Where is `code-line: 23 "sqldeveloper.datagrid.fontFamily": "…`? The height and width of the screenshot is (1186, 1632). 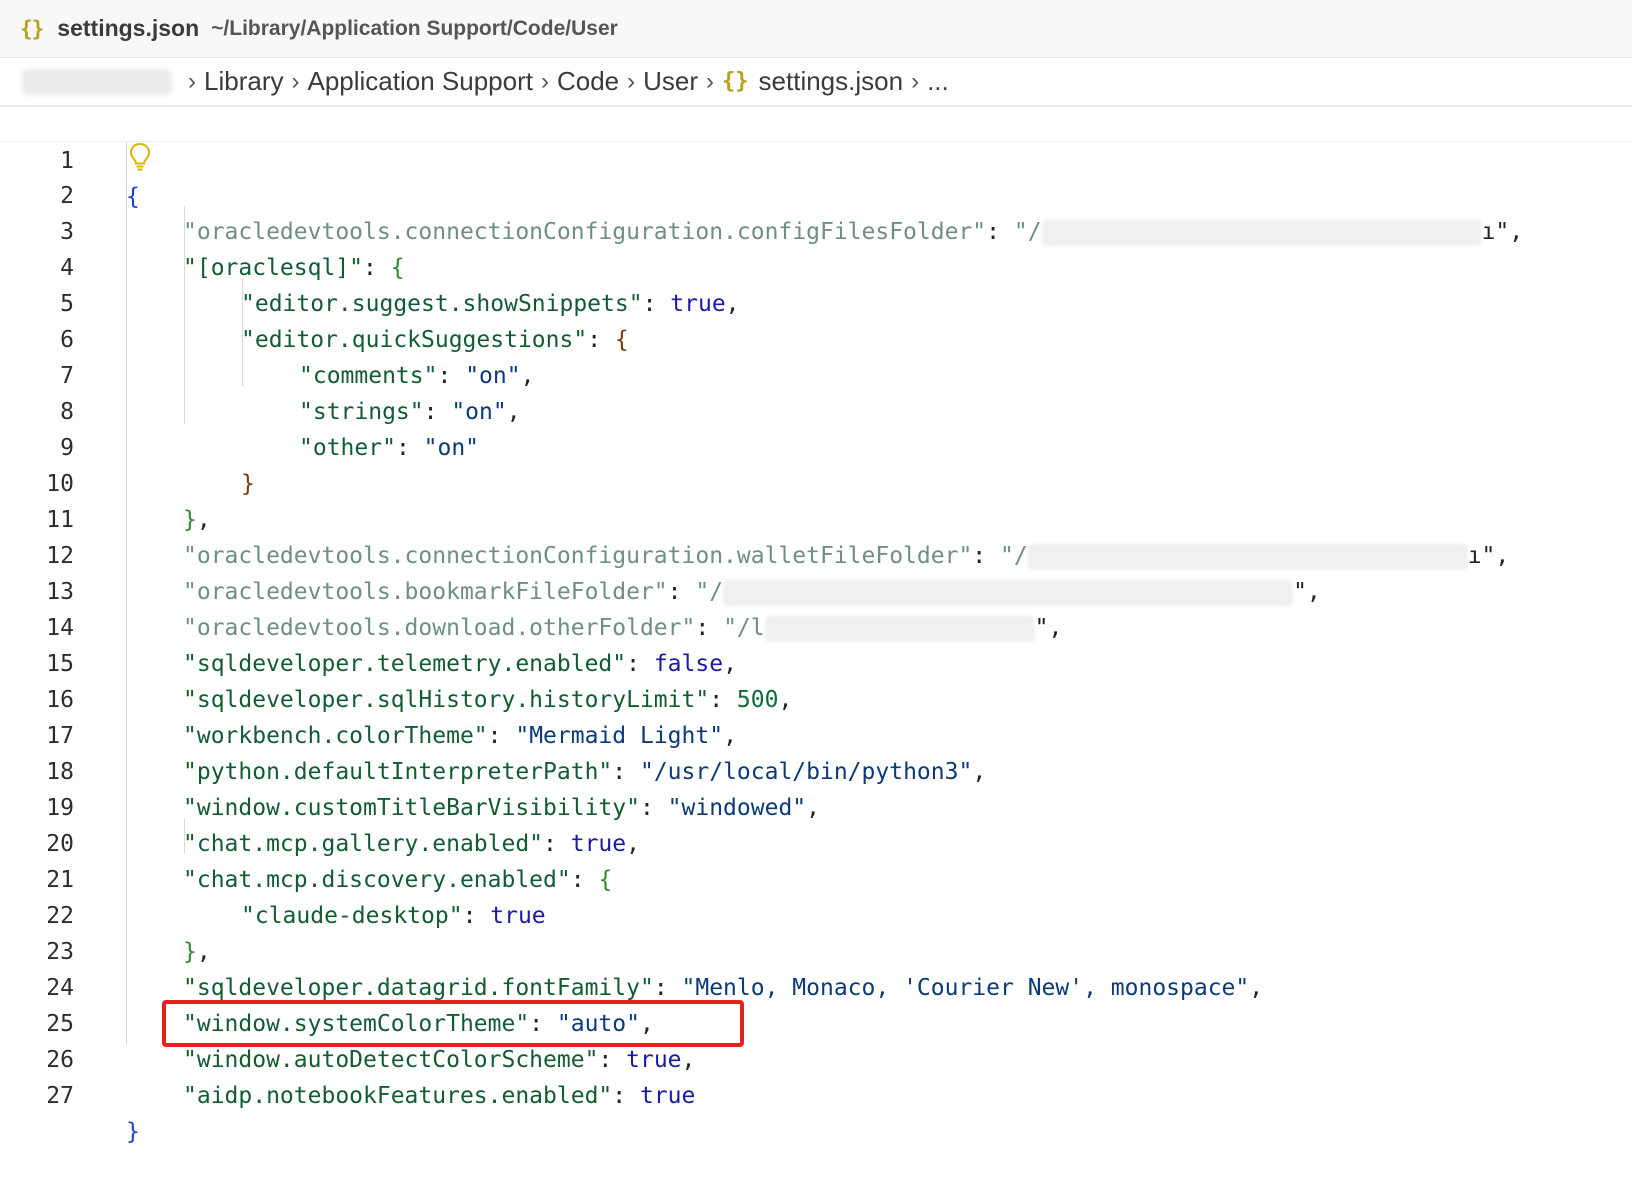 code-line: 23 "sqldeveloper.datagrid.fontFamily": "… is located at coordinates (816, 949).